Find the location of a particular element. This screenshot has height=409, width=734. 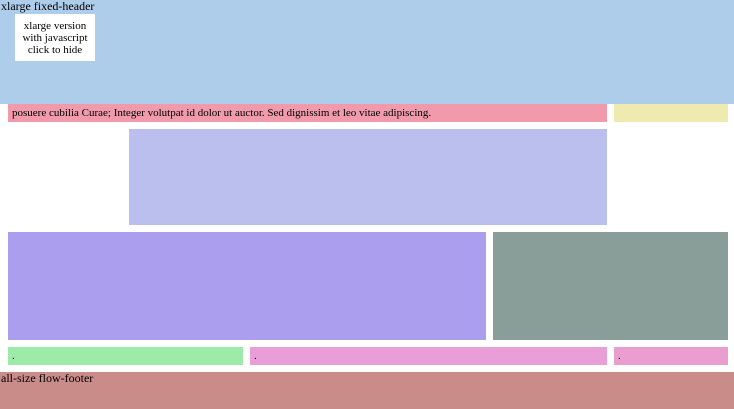

pink-block-small: . is located at coordinates (671, 356).